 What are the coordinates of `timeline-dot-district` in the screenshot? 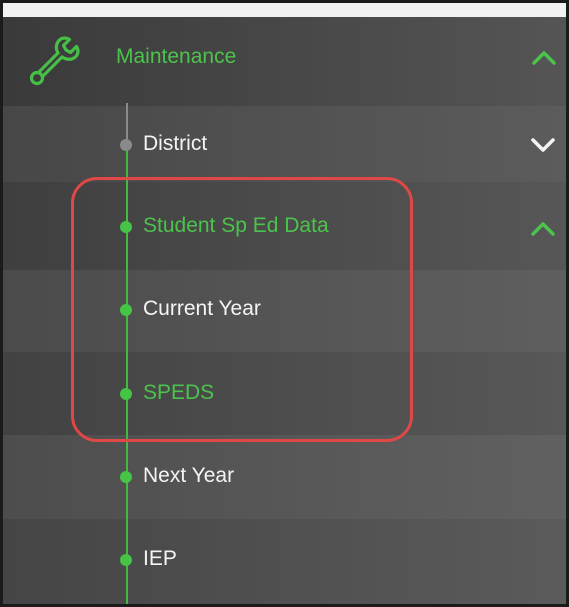 It's located at (126, 145).